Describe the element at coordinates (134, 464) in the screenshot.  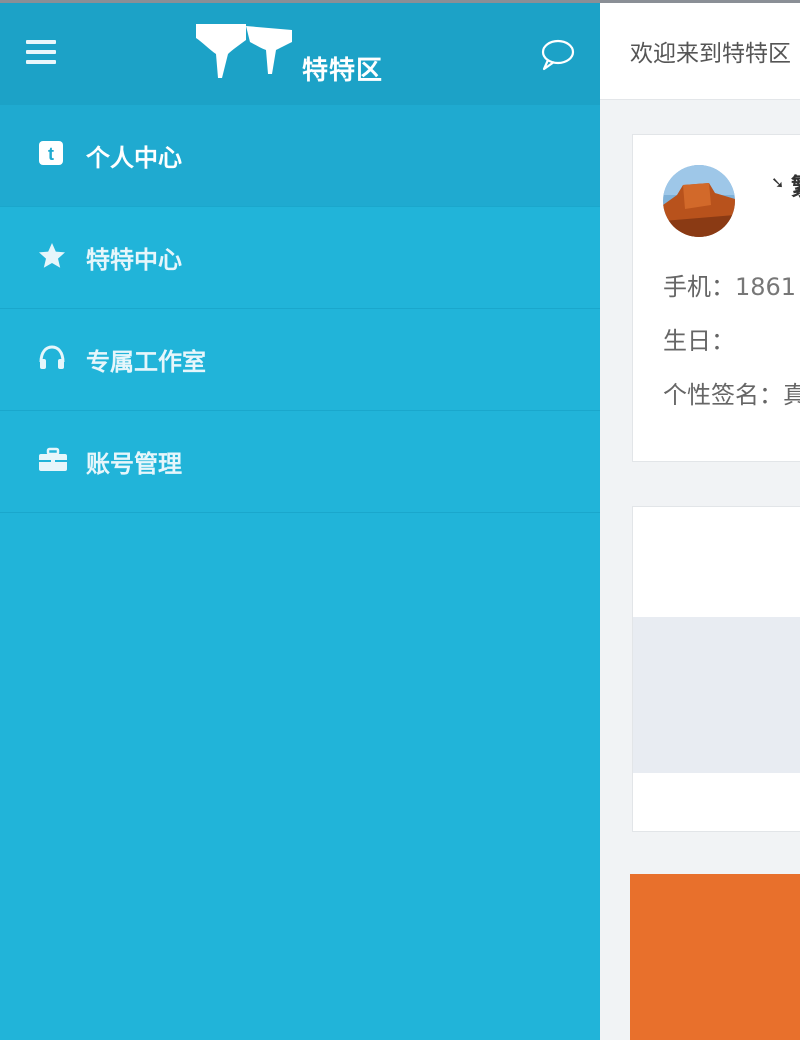
I see `menu-item-label: 账号管理` at that location.